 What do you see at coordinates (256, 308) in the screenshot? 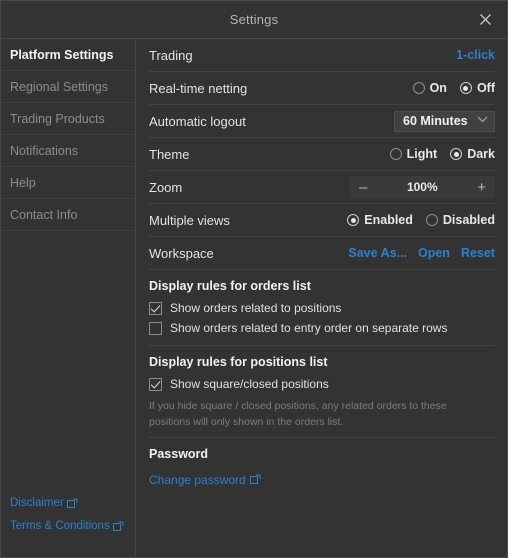
I see `checkbox-label: Show orders related to positions` at bounding box center [256, 308].